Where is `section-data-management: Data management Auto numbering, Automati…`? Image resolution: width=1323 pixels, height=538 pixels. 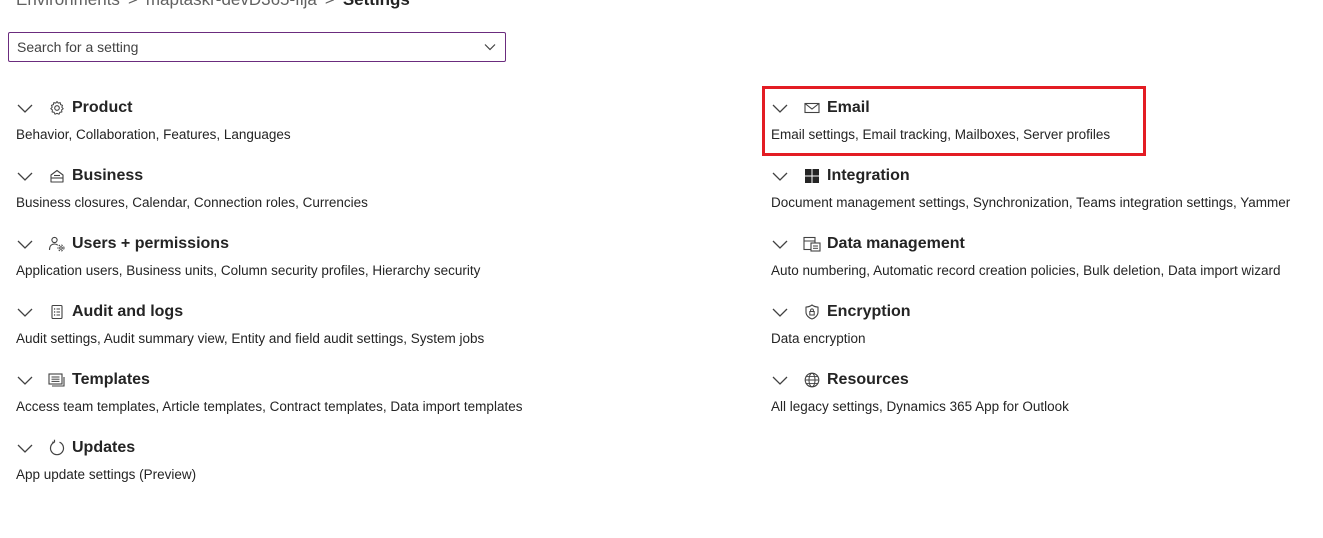 section-data-management: Data management Auto numbering, Automati… is located at coordinates (1026, 255).